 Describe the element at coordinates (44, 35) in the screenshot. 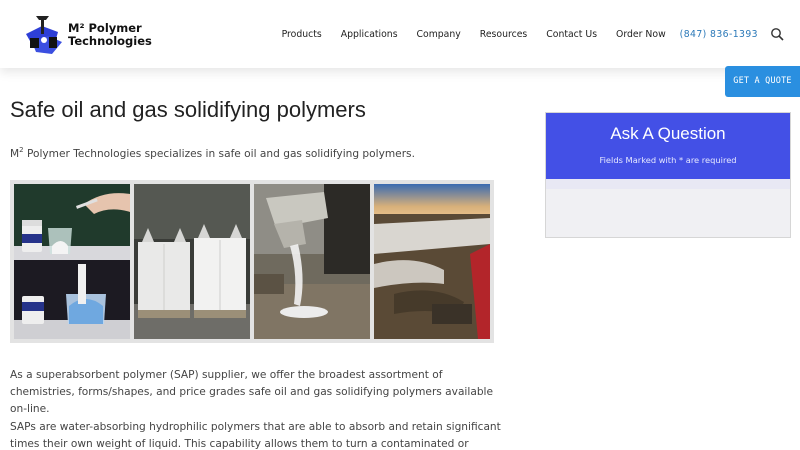

I see `logo-icon` at that location.